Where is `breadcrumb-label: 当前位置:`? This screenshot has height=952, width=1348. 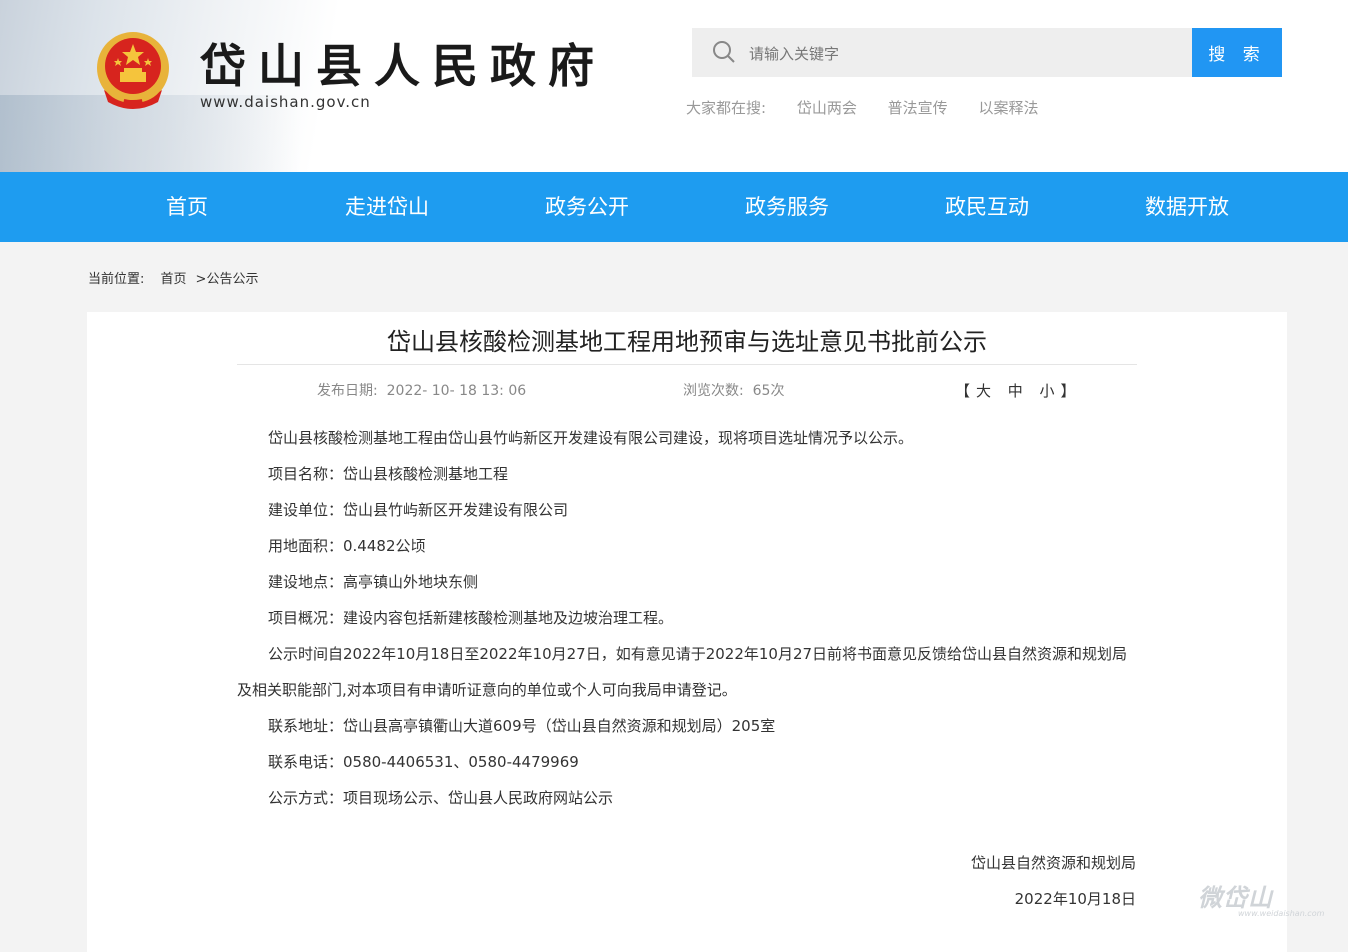
breadcrumb-label: 当前位置: is located at coordinates (116, 279).